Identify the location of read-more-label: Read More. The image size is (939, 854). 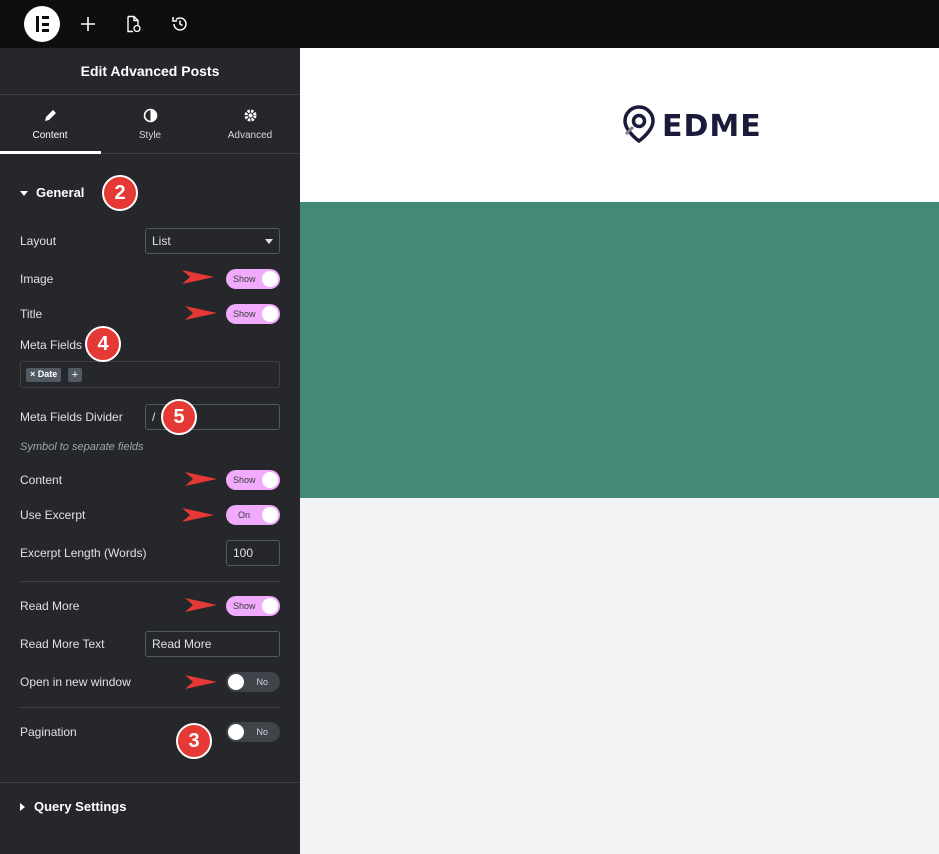
(50, 606).